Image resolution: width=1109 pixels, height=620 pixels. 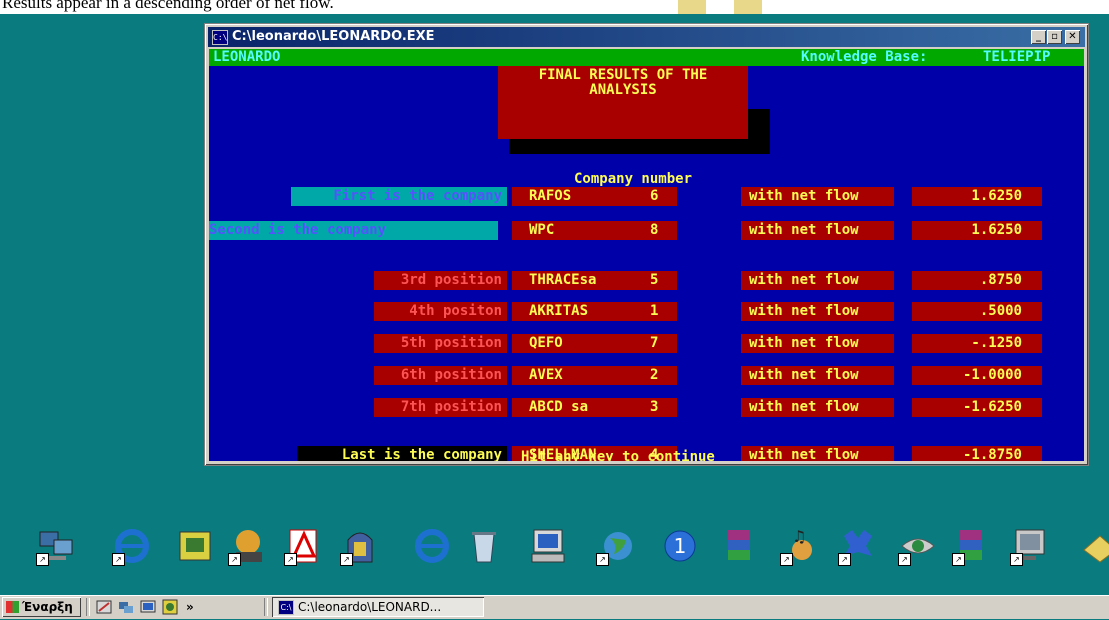 What do you see at coordinates (12, 607) in the screenshot?
I see `windows-logo-icon` at bounding box center [12, 607].